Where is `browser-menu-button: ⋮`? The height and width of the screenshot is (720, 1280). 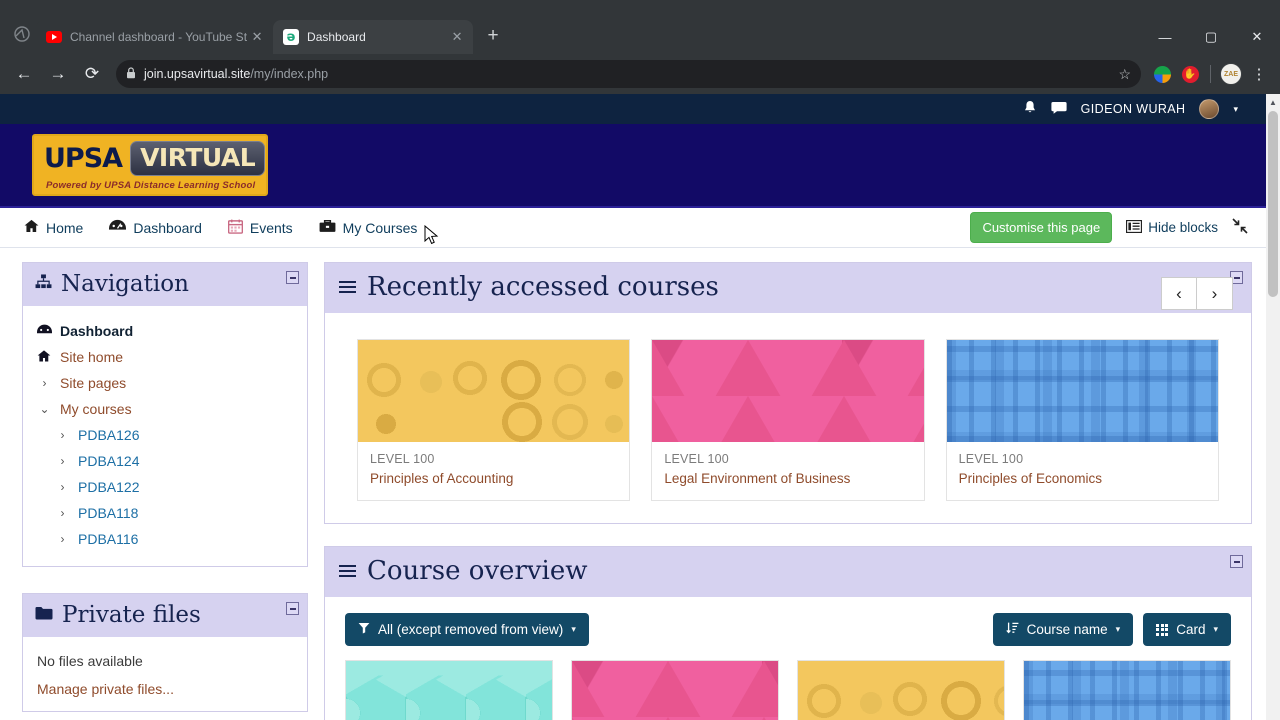 browser-menu-button: ⋮ is located at coordinates (1259, 74).